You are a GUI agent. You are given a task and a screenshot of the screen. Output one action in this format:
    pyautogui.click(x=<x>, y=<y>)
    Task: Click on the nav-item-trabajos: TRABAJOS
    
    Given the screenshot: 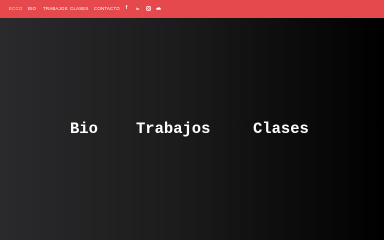 What is the action you would take?
    pyautogui.click(x=55, y=9)
    